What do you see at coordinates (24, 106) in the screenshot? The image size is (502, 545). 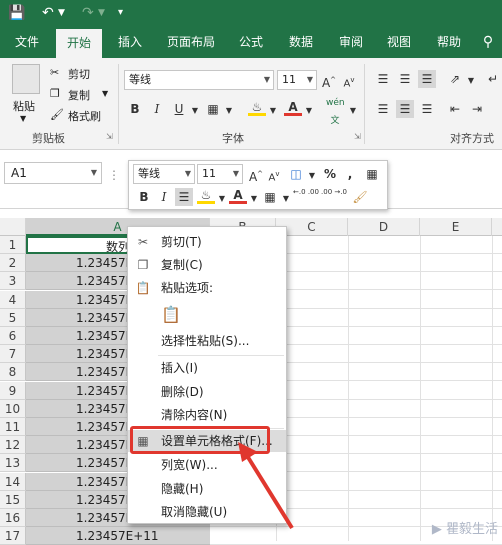 I see `paste-button: 粘贴` at bounding box center [24, 106].